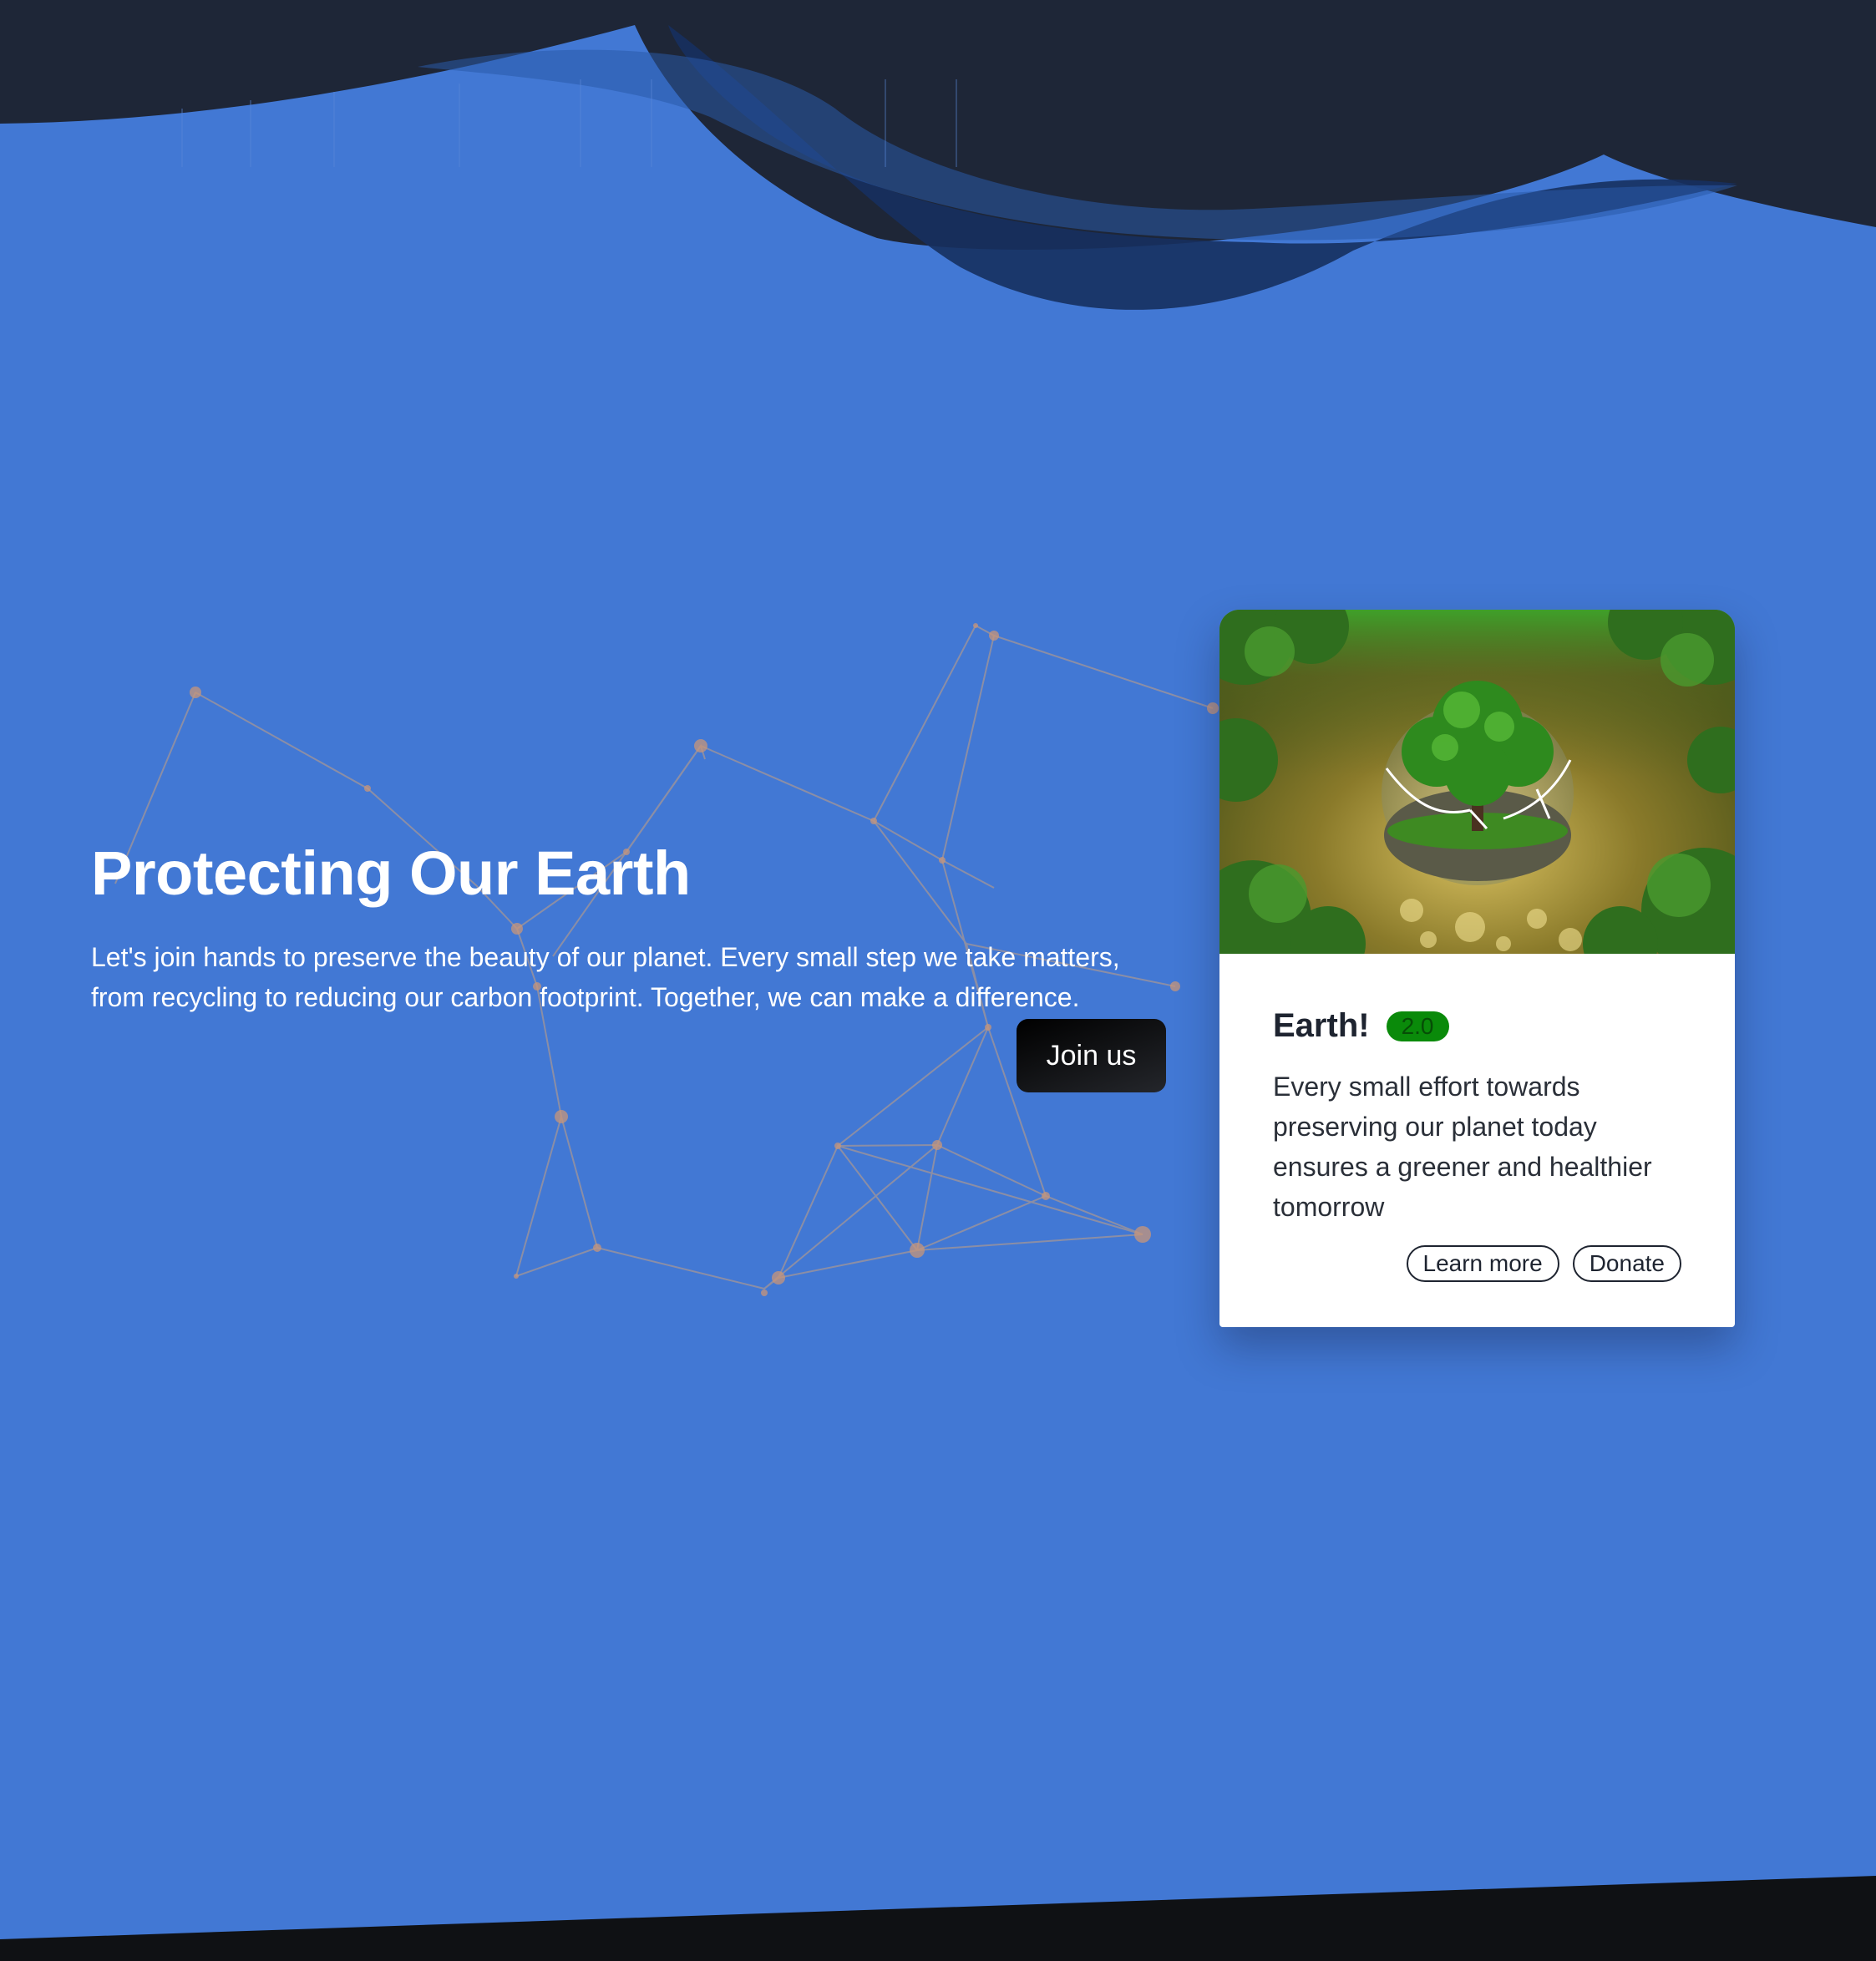 The height and width of the screenshot is (1961, 1876). What do you see at coordinates (1091, 1055) in the screenshot?
I see `join-us-button: Join us` at bounding box center [1091, 1055].